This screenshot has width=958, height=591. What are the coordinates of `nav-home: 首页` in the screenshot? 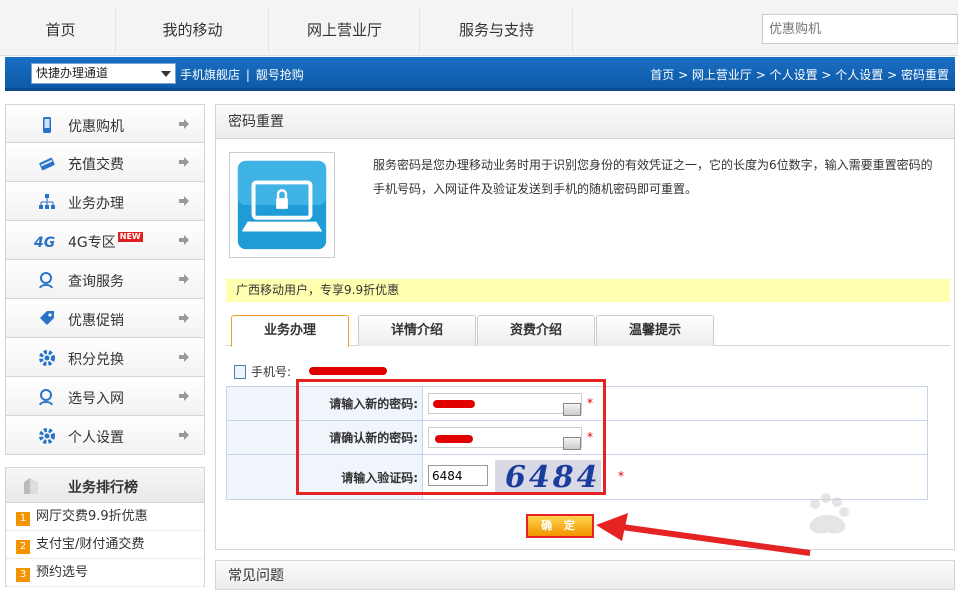 It's located at (61, 30).